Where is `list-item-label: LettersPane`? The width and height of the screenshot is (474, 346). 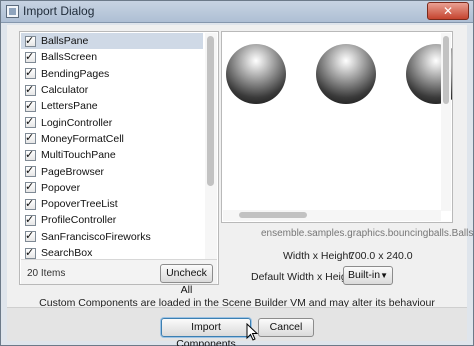
list-item-label: LettersPane is located at coordinates (69, 106).